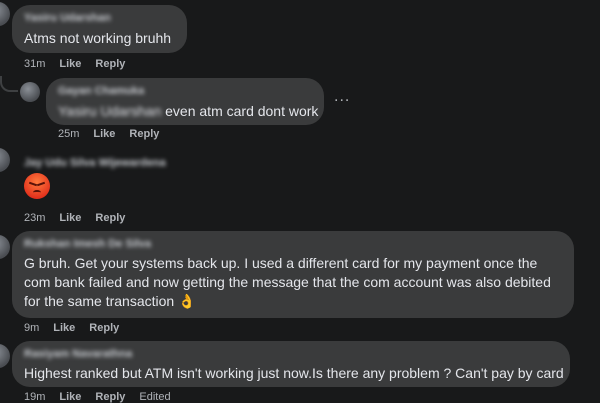 This screenshot has height=403, width=600. I want to click on angry-face-icon, so click(37, 186).